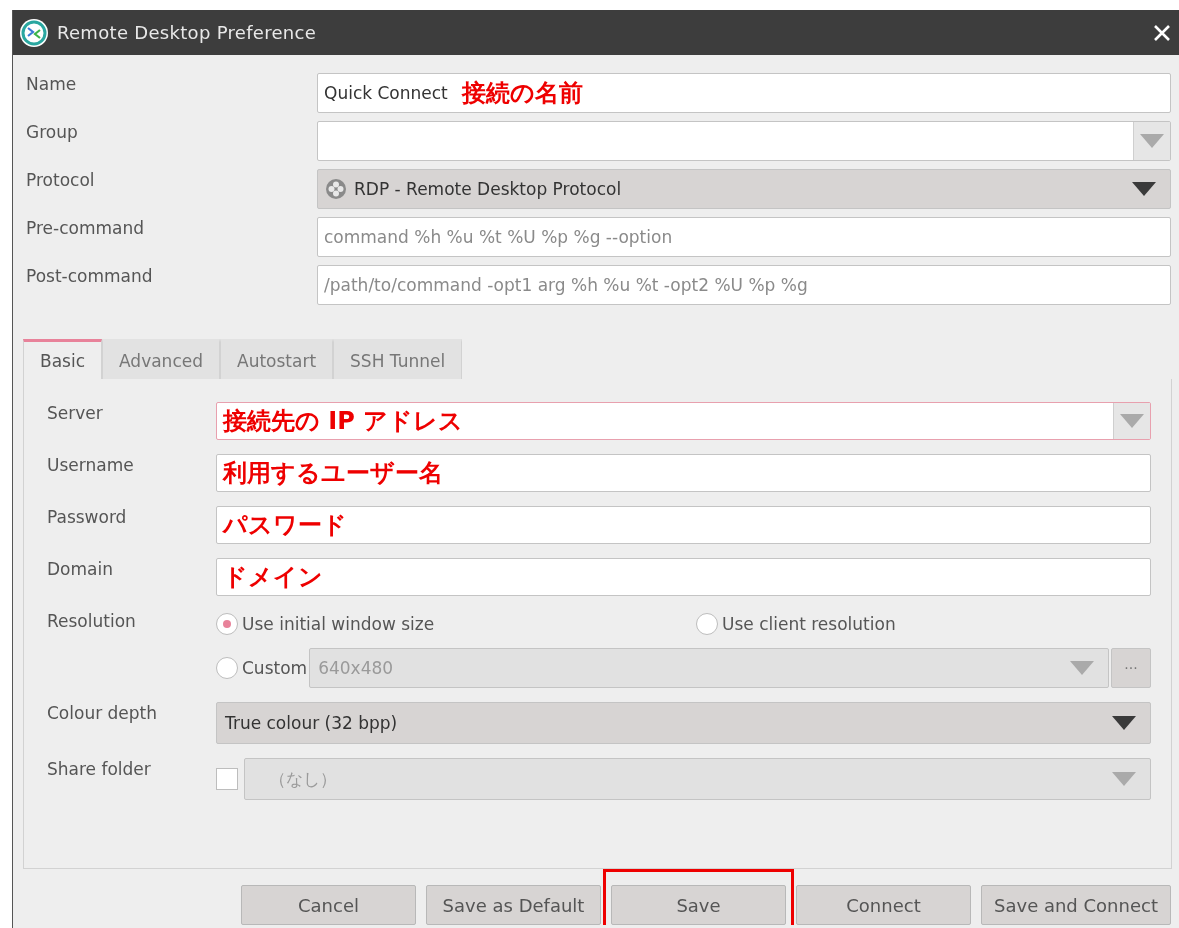 The width and height of the screenshot is (1179, 928). Describe the element at coordinates (1131, 668) in the screenshot. I see `more-button: ···` at that location.